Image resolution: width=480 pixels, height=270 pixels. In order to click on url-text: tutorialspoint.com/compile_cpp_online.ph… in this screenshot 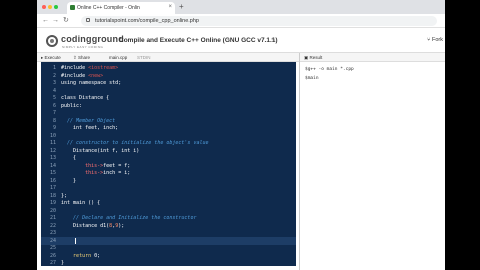, I will do `click(147, 21)`.